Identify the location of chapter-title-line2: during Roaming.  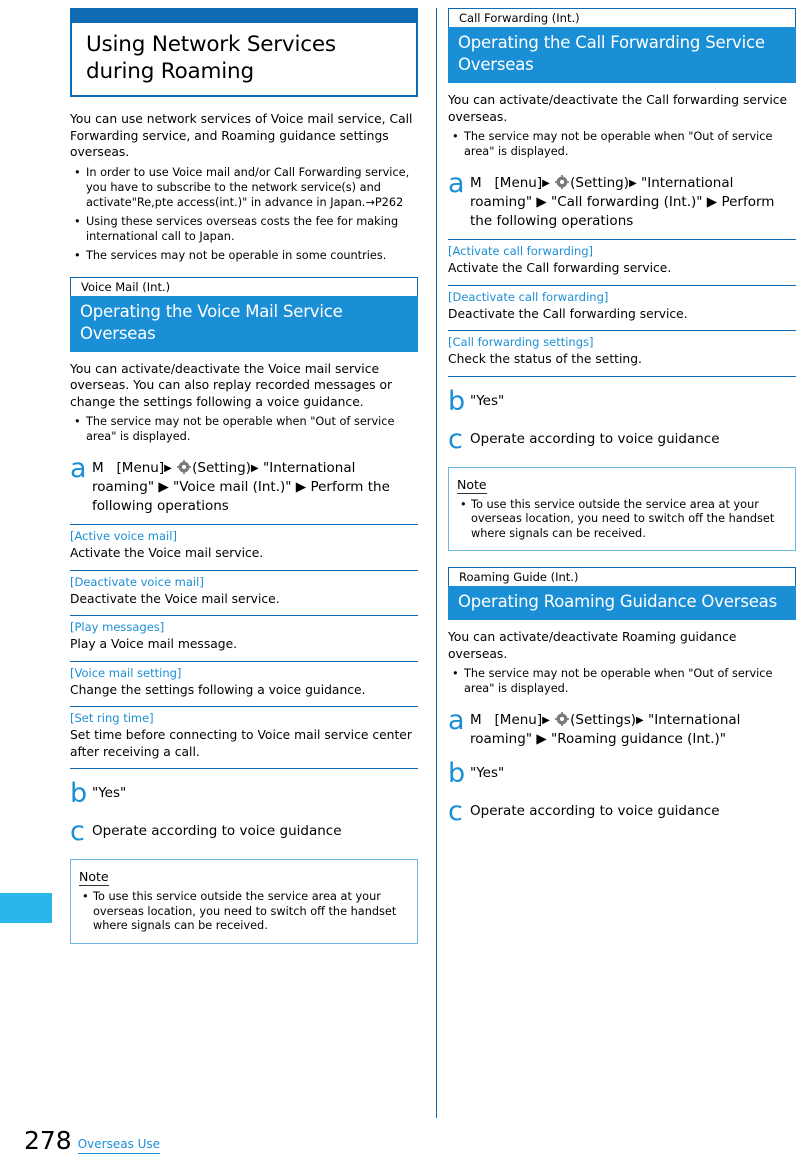
(170, 71).